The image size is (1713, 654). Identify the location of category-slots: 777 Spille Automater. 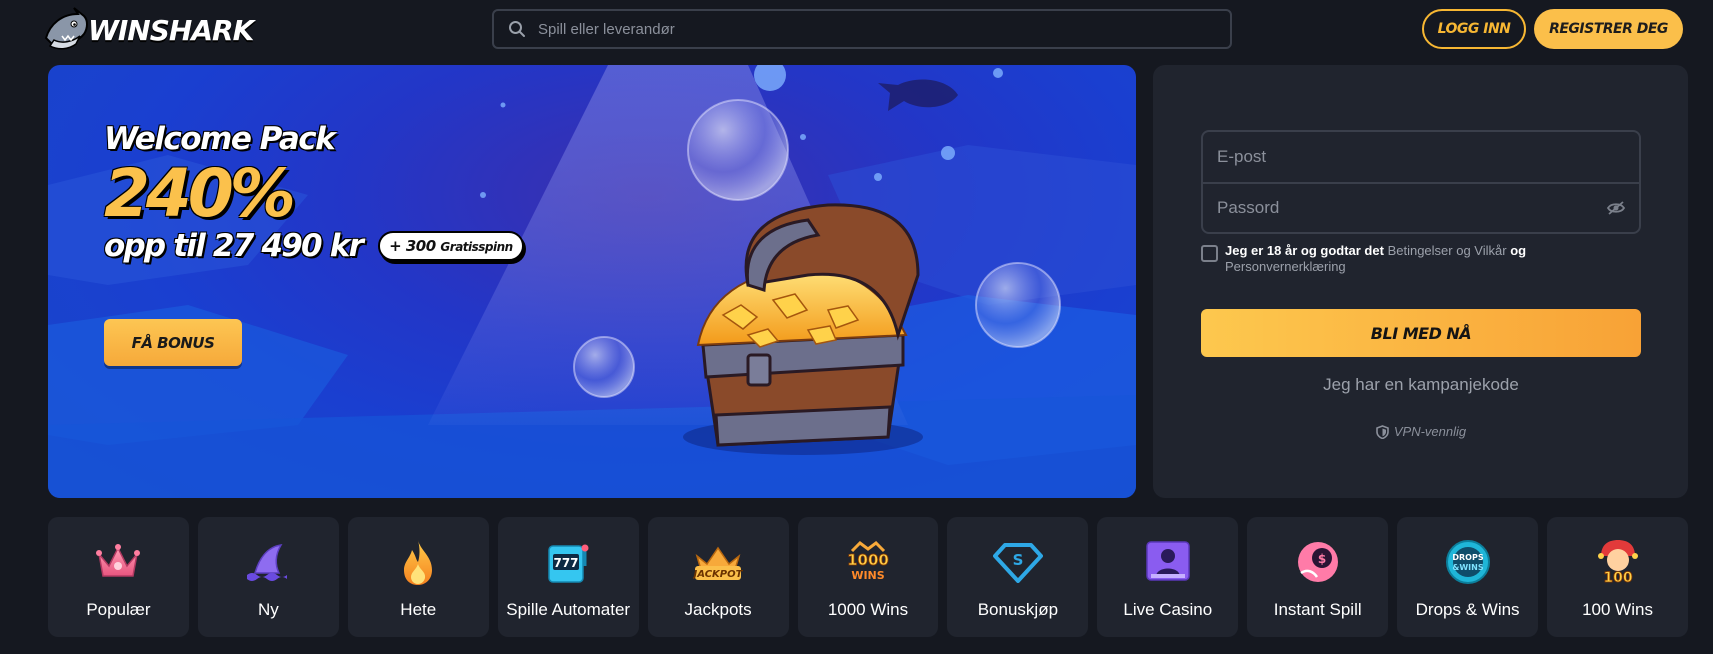
(568, 577).